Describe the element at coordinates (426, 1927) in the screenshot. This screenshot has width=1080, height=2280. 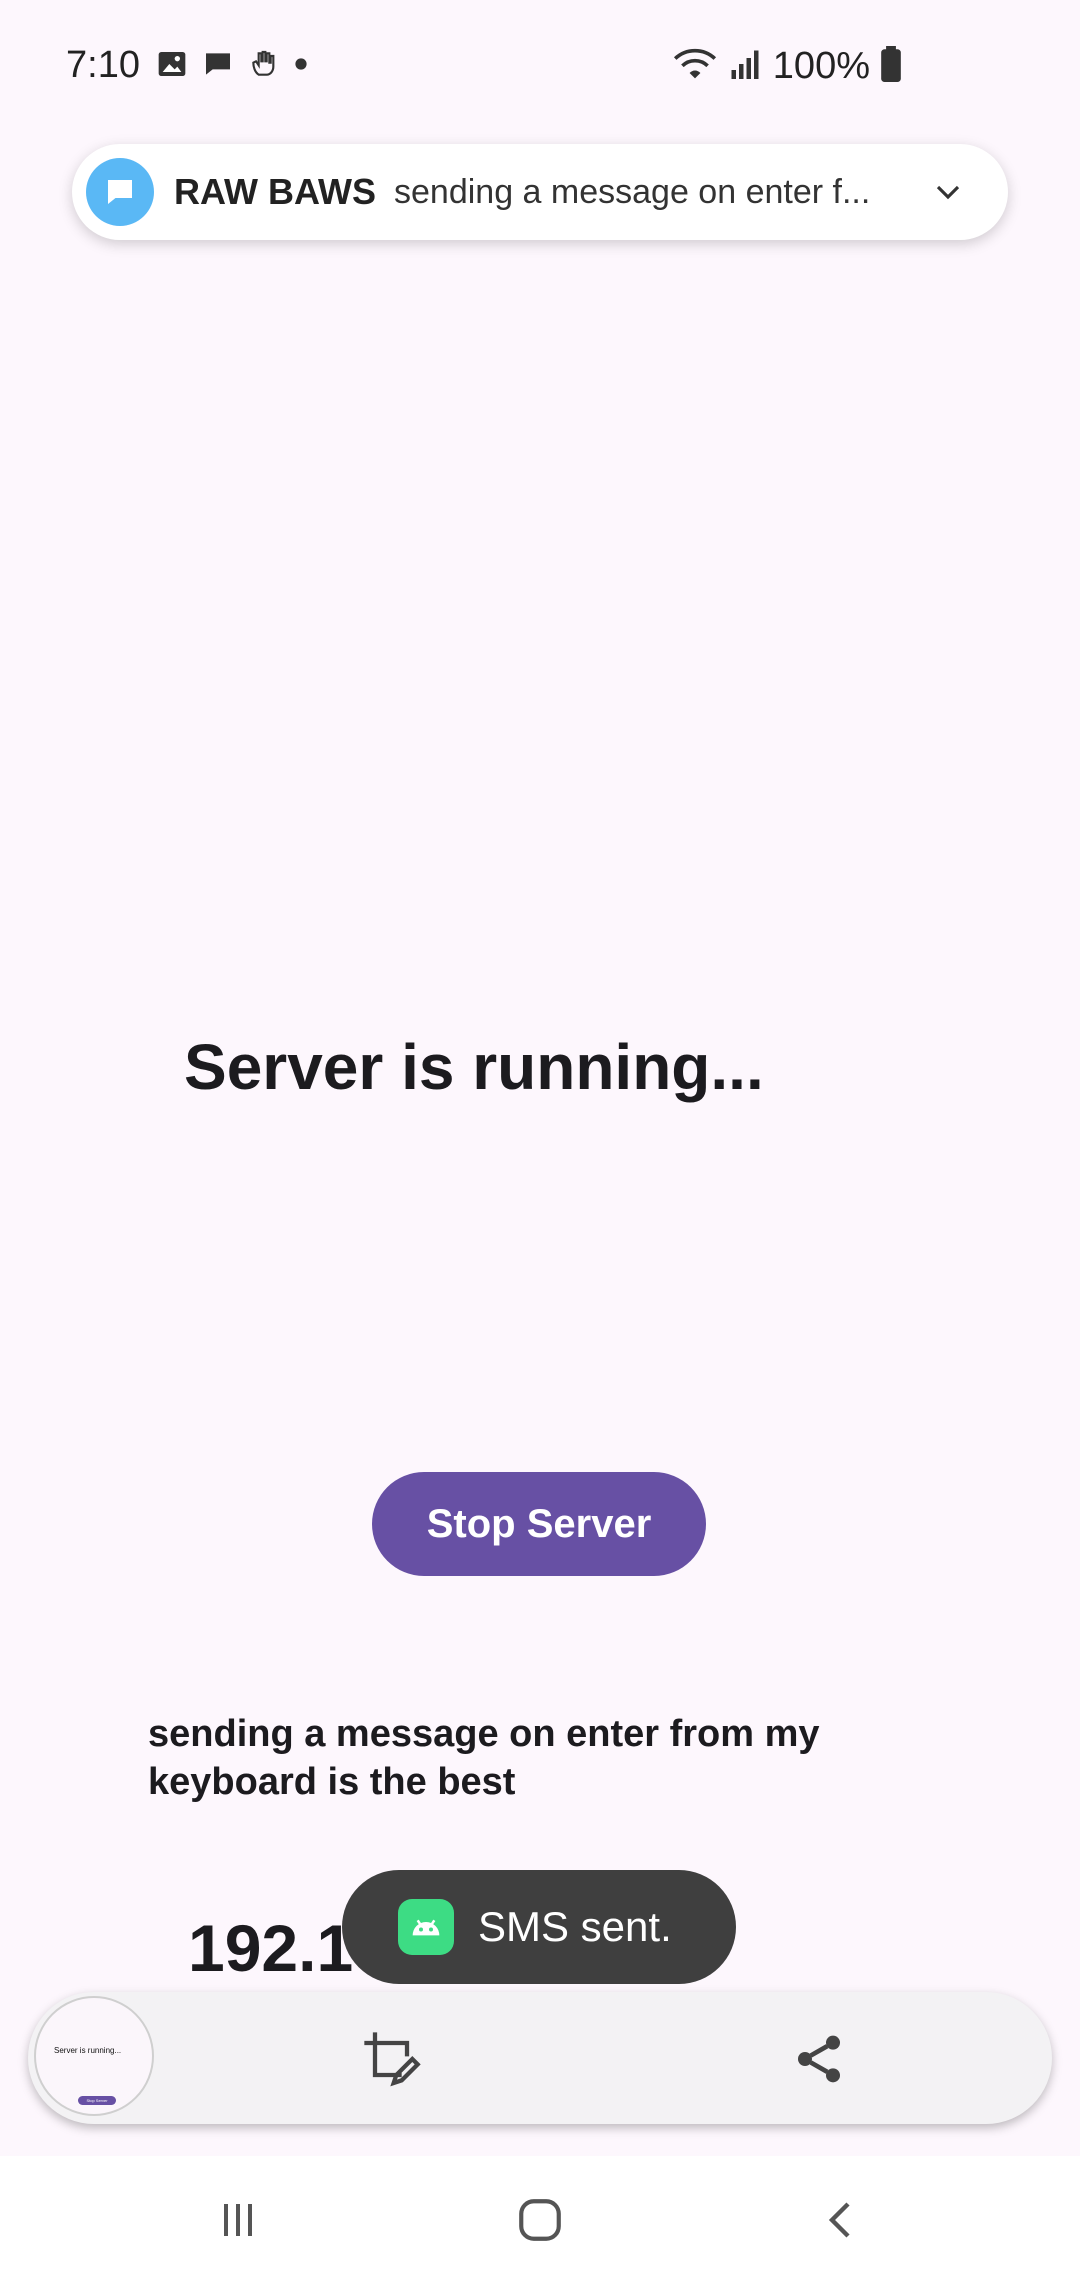
I see `android-icon` at that location.